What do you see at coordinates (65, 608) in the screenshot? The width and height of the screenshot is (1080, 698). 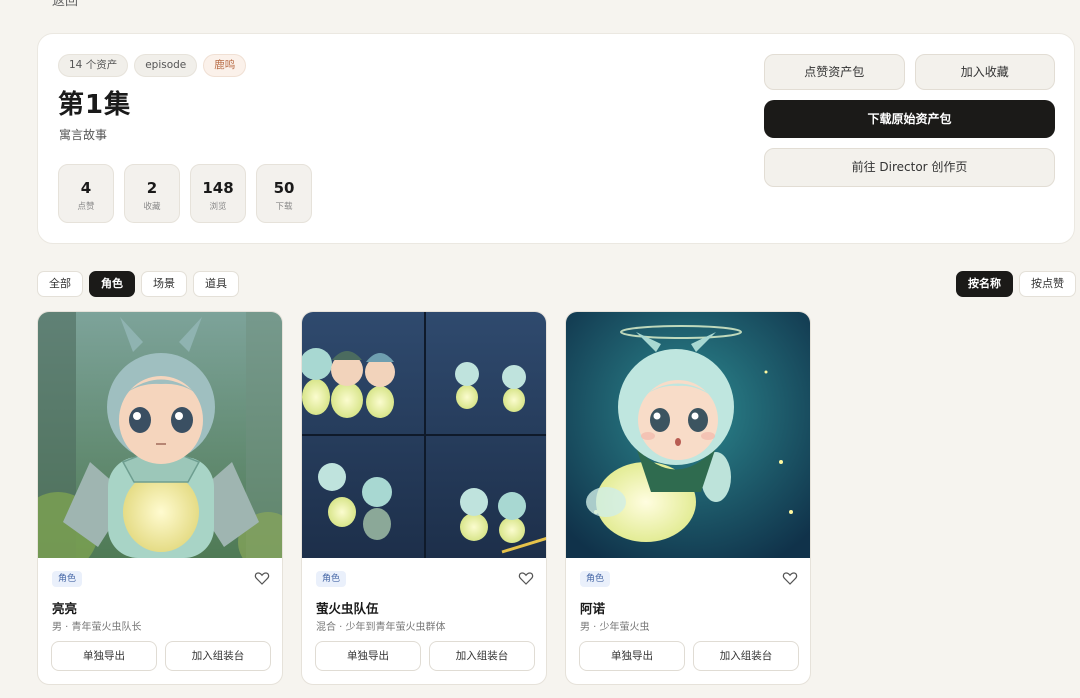 I see `asset-name: 亮亮` at bounding box center [65, 608].